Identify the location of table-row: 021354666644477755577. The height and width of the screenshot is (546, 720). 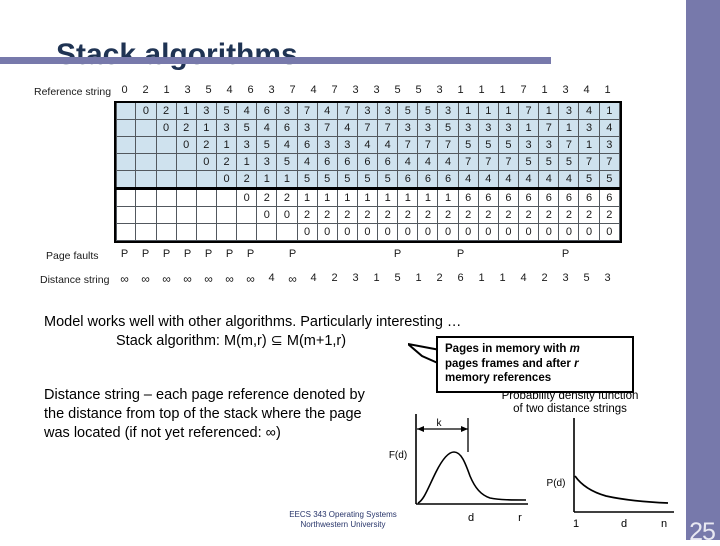
(368, 162).